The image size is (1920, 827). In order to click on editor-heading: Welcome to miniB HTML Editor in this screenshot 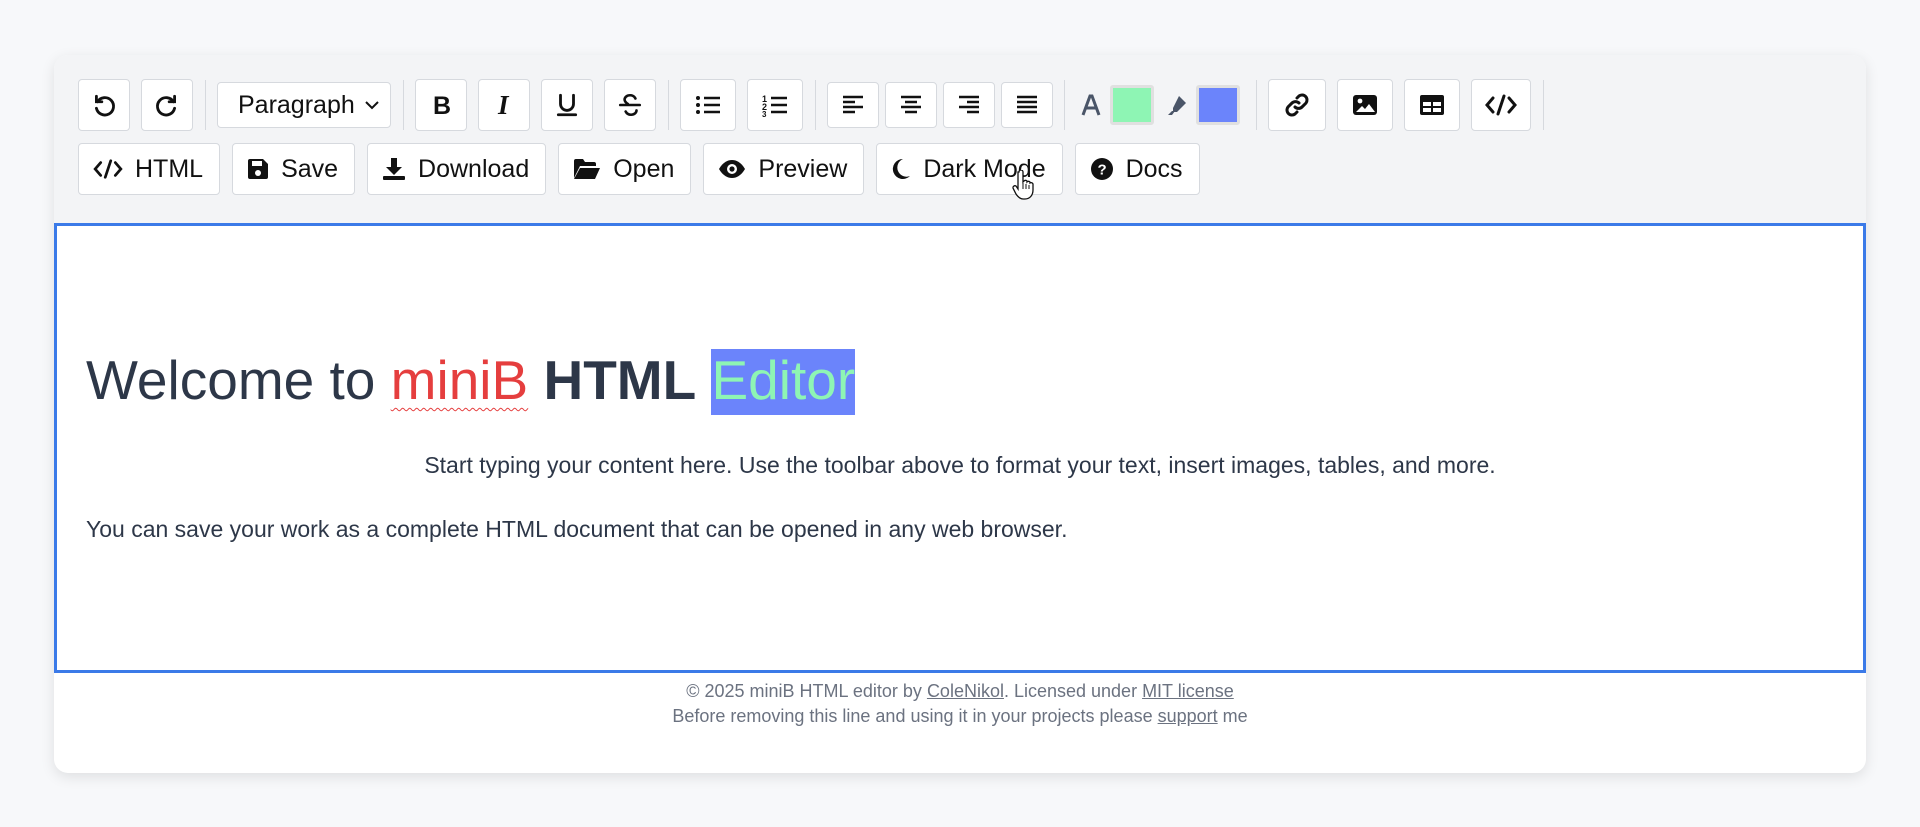, I will do `click(471, 381)`.